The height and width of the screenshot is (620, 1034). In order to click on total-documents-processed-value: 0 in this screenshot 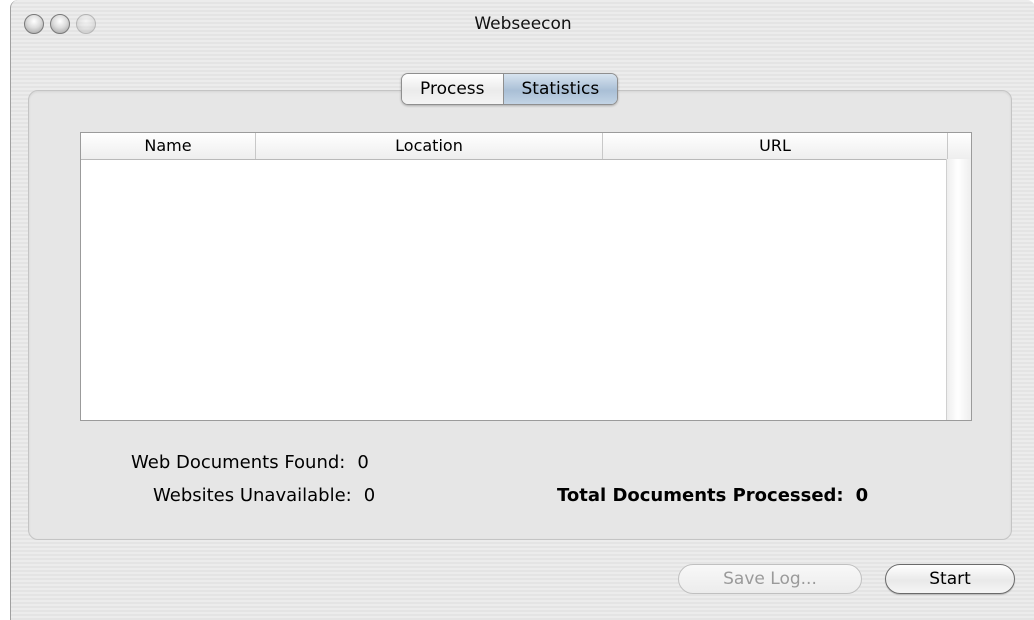, I will do `click(862, 495)`.